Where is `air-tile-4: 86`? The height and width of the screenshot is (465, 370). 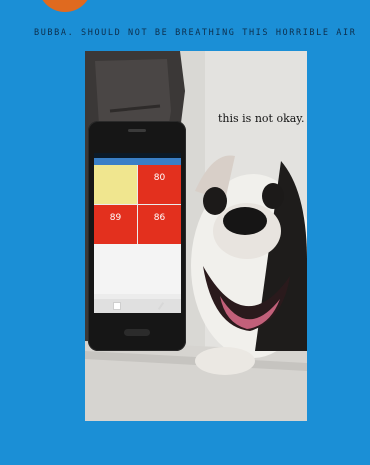
air-tile-4: 86 is located at coordinates (159, 224).